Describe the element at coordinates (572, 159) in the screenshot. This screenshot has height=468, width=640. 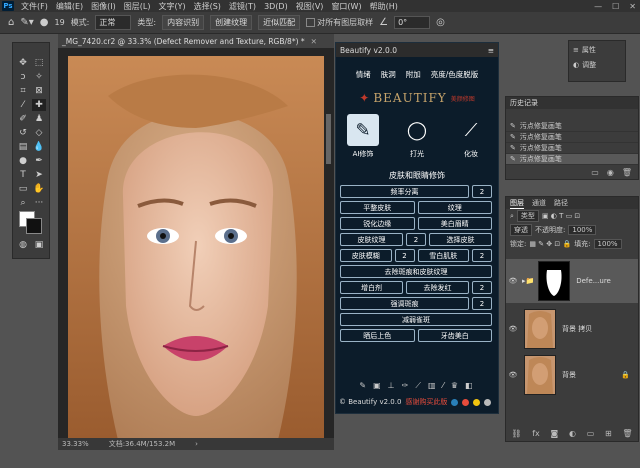
I see `history-item-current: ✎ 污点修复画笔` at that location.